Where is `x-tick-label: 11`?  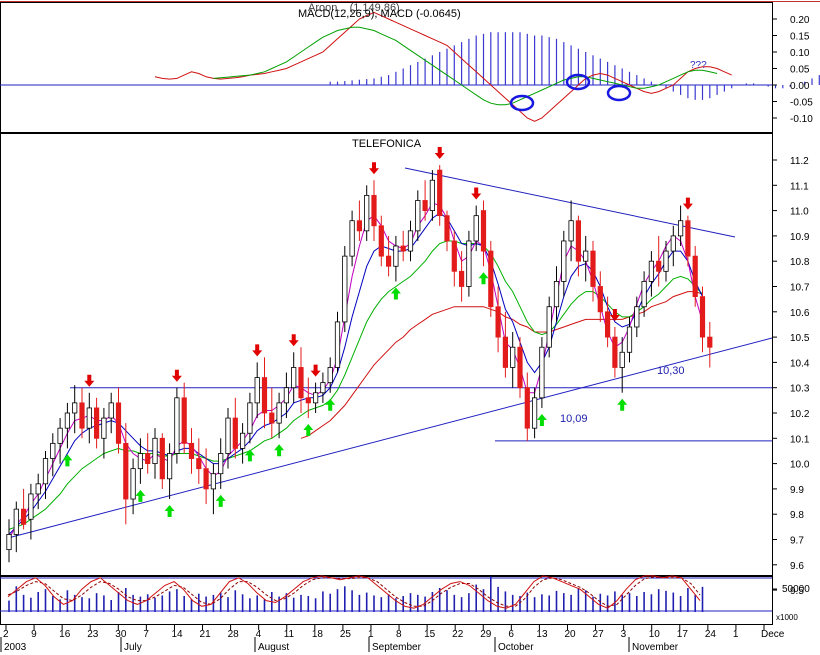
x-tick-label: 11 is located at coordinates (289, 634).